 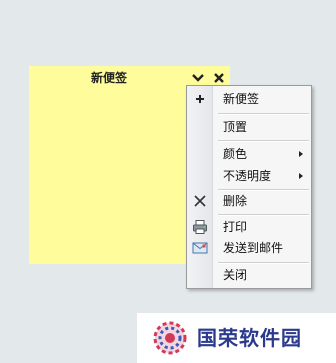 What do you see at coordinates (200, 227) in the screenshot?
I see `printer-icon` at bounding box center [200, 227].